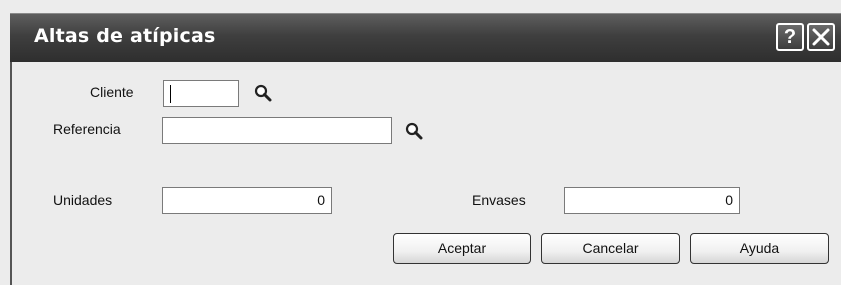 Image resolution: width=841 pixels, height=285 pixels. Describe the element at coordinates (462, 248) in the screenshot. I see `accept-button: Aceptar` at that location.